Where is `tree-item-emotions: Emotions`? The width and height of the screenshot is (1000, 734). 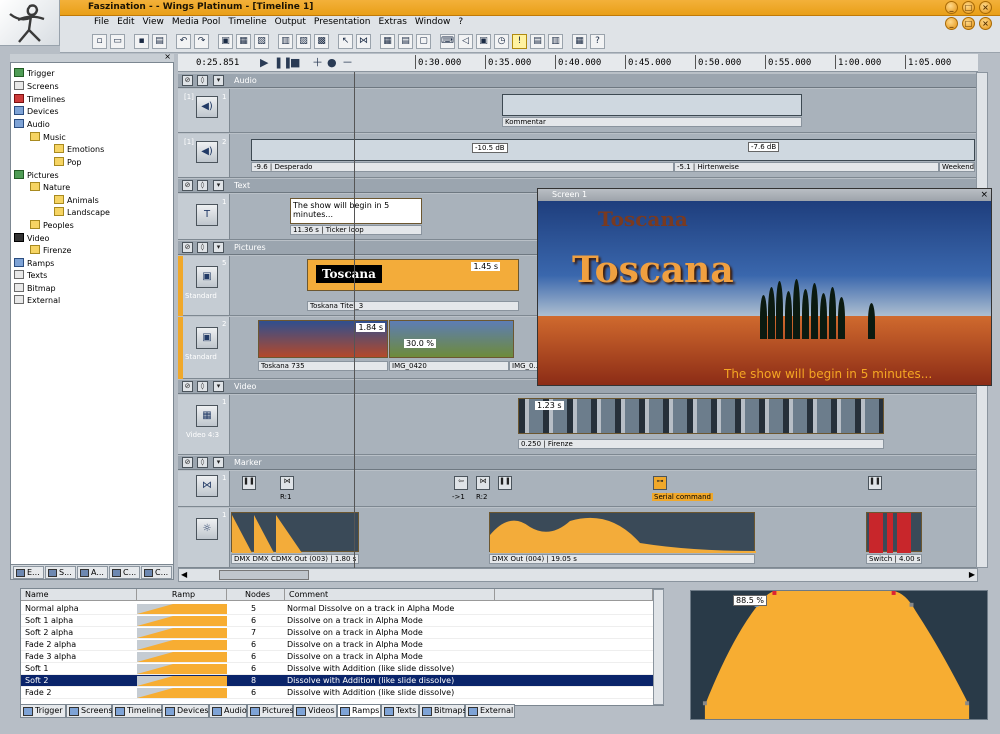
tree-item-emotions: Emotions is located at coordinates (79, 150).